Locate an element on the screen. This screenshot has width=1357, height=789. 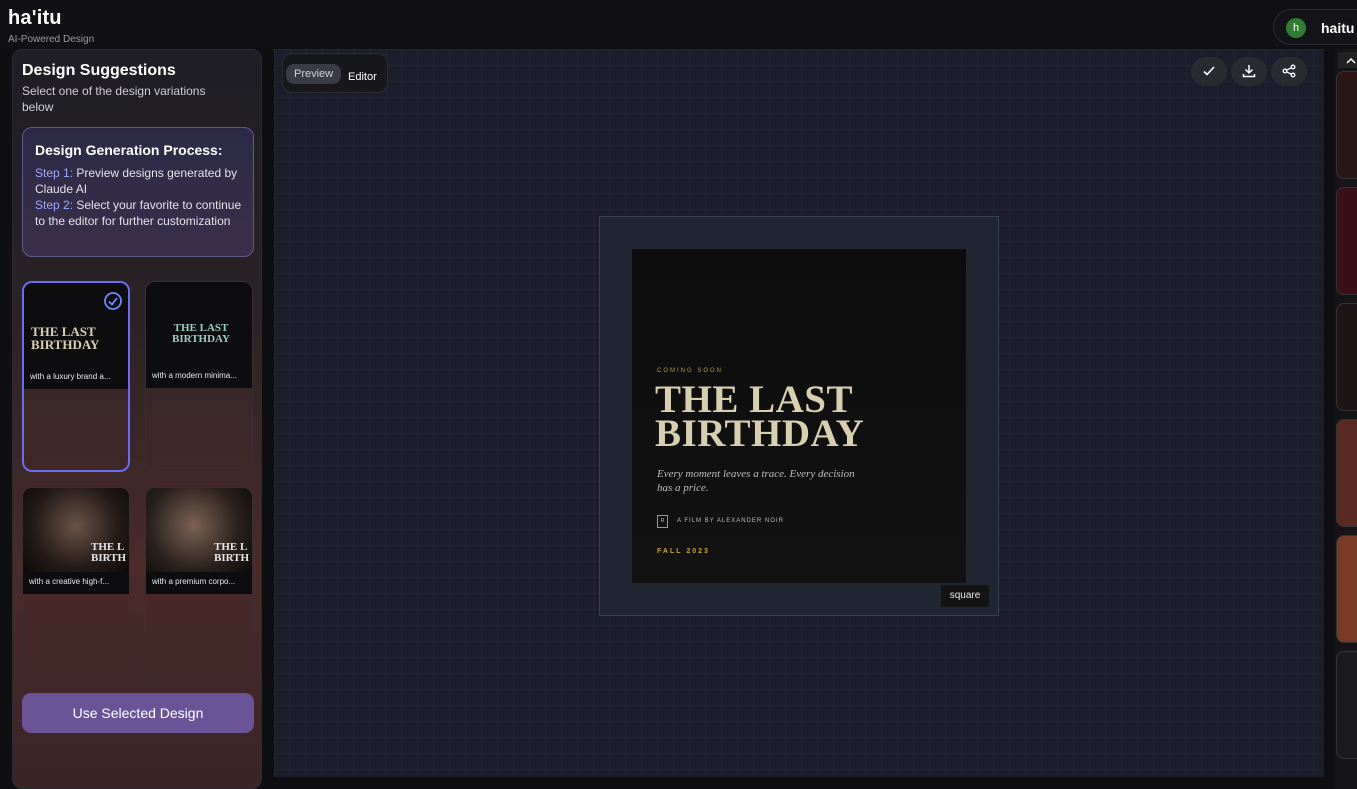
check-icon is located at coordinates (1209, 71).